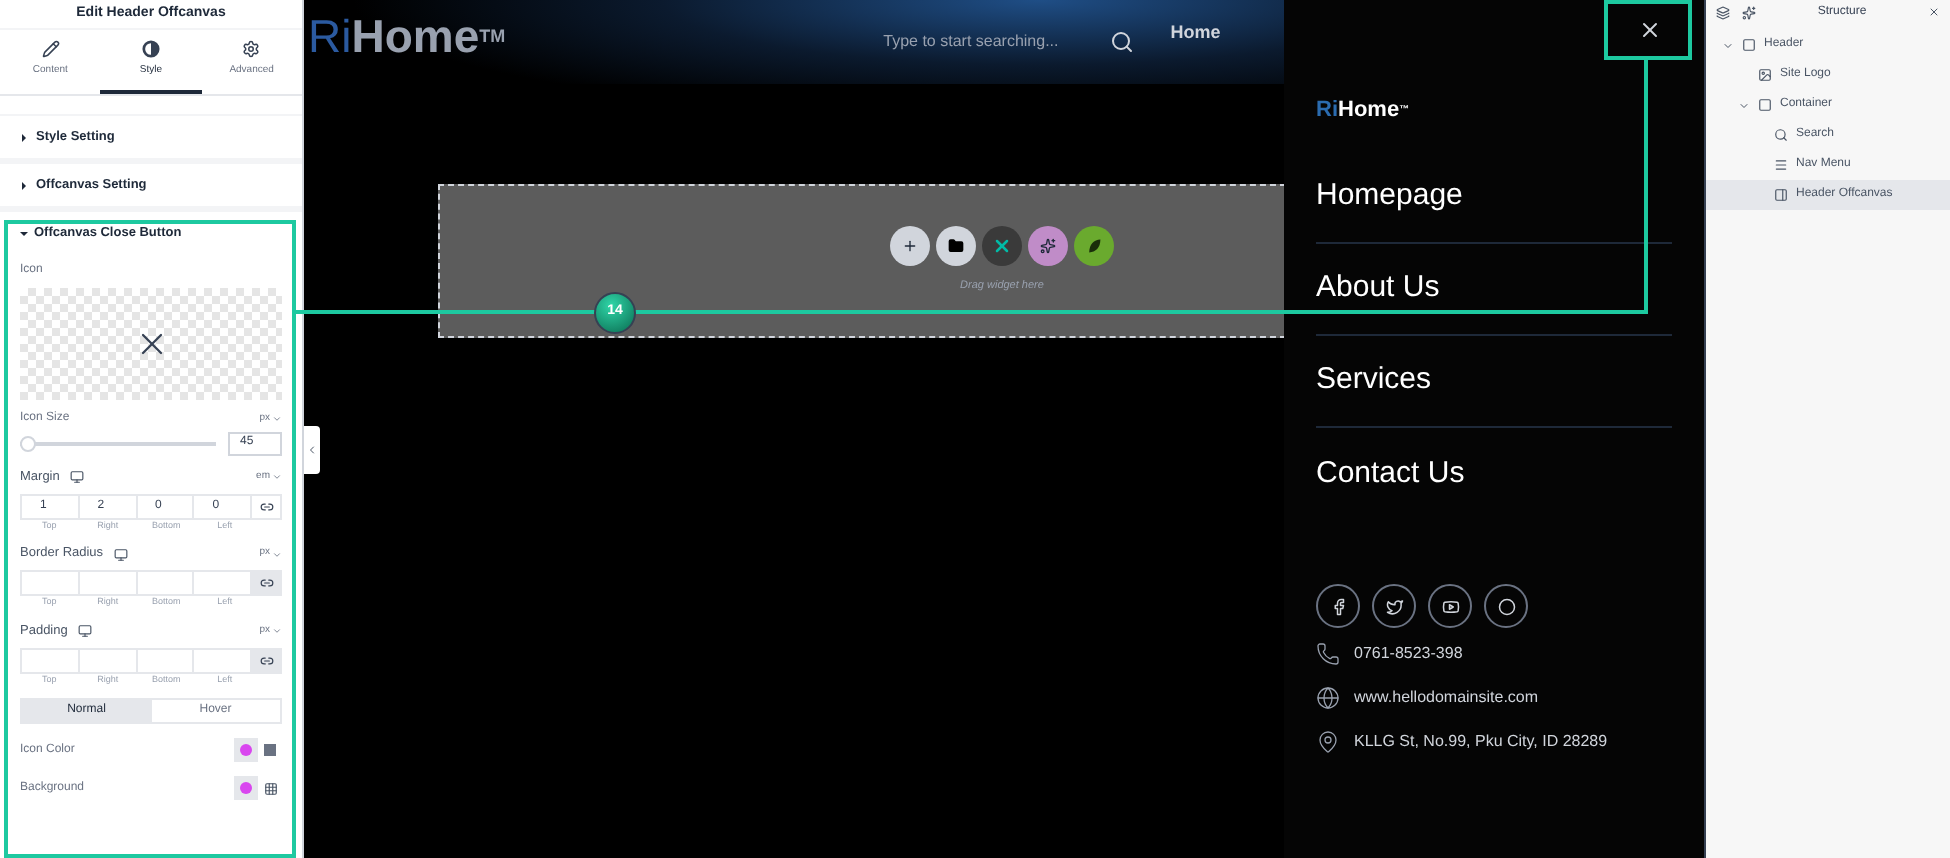 The image size is (1950, 858). Describe the element at coordinates (270, 750) in the screenshot. I see `swatch-icon` at that location.